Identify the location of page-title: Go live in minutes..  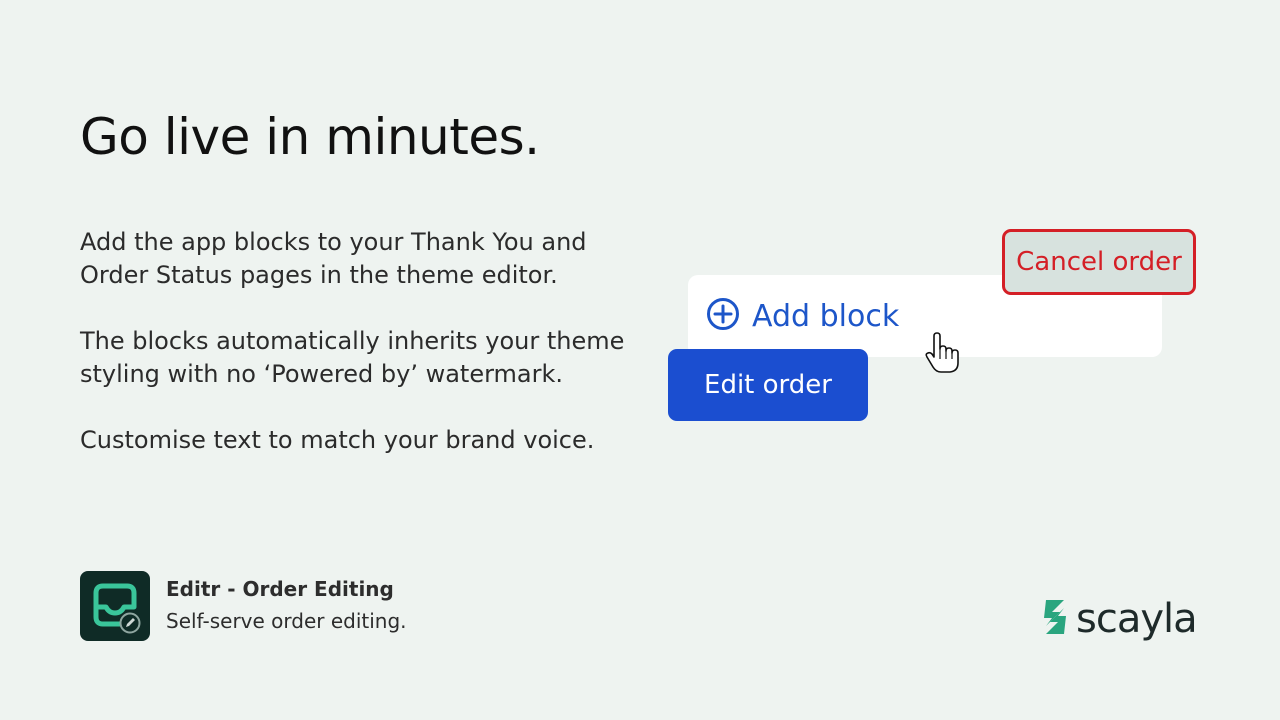
(310, 137).